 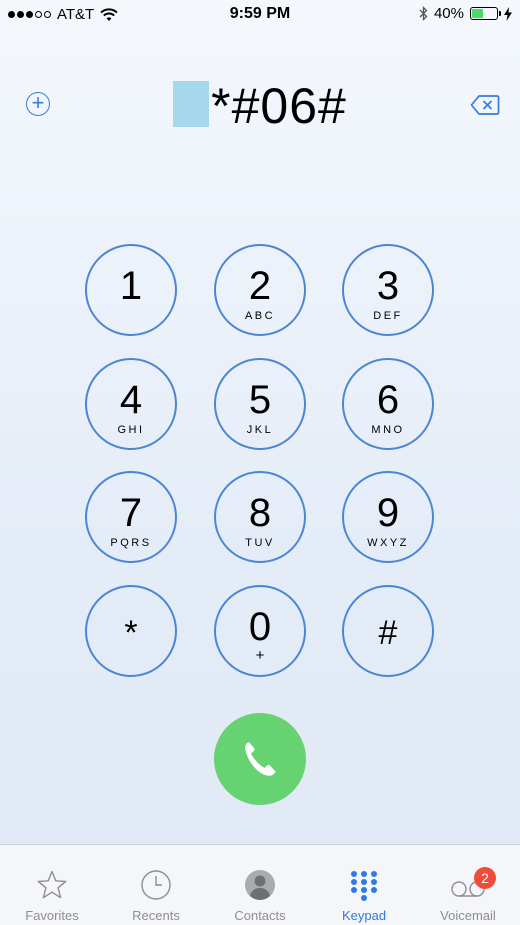 What do you see at coordinates (364, 915) in the screenshot?
I see `tab-keypad-label: Keypad` at bounding box center [364, 915].